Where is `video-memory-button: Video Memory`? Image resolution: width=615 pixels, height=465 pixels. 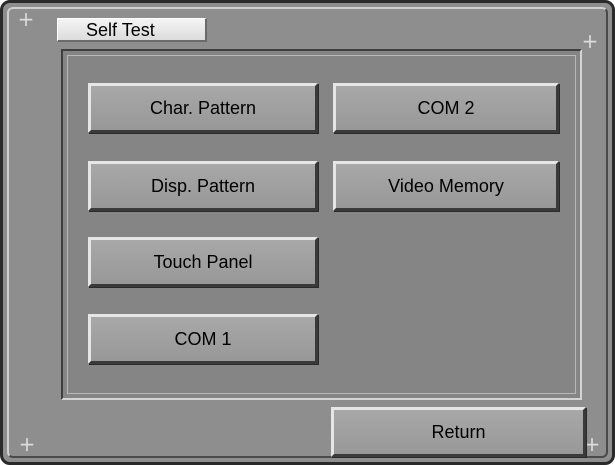
video-memory-button: Video Memory is located at coordinates (446, 186).